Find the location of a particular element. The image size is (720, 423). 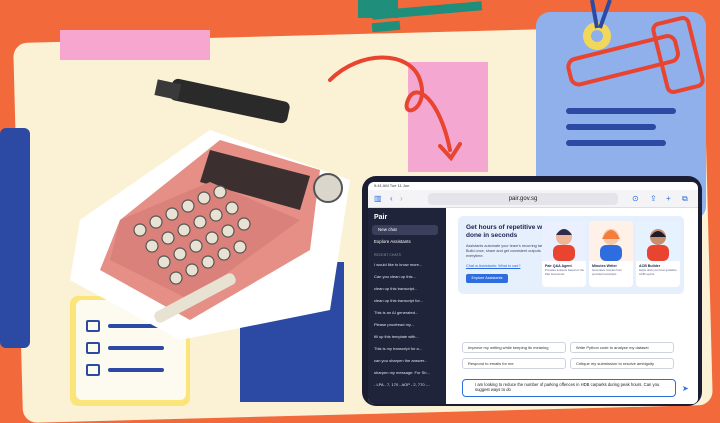

suggestion-chip: Respond to emails for me is located at coordinates (514, 363).